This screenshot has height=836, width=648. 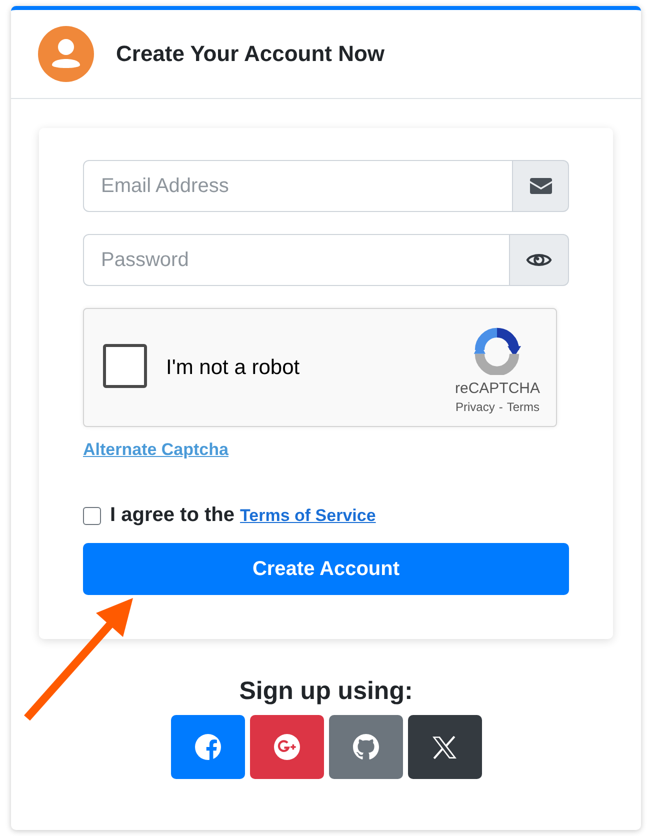 What do you see at coordinates (497, 389) in the screenshot?
I see `recaptcha-brand: reCAPTCHA` at bounding box center [497, 389].